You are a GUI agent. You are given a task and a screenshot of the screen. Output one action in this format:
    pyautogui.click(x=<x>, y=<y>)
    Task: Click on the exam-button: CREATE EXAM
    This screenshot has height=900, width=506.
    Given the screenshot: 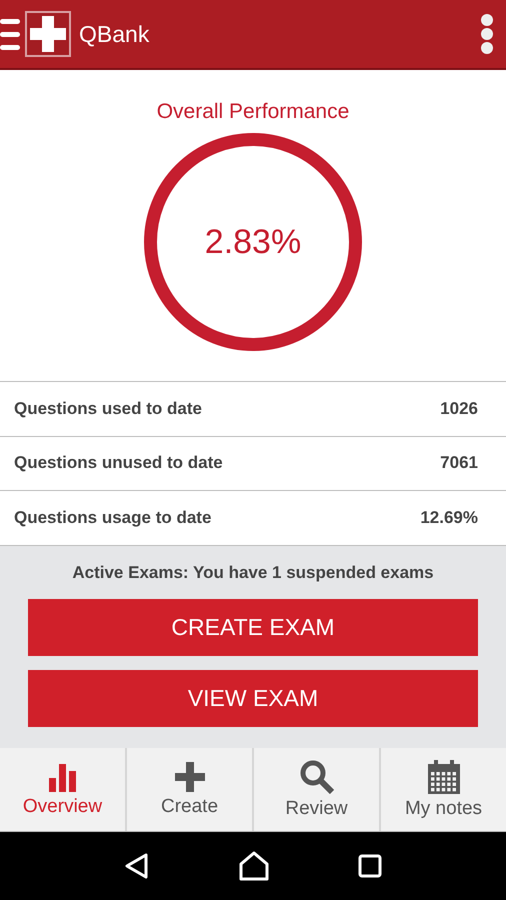 What is the action you would take?
    pyautogui.click(x=253, y=627)
    